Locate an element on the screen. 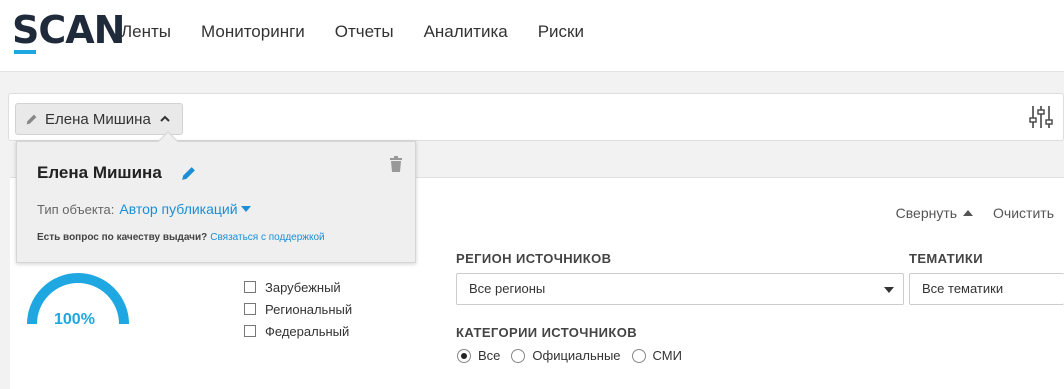 This screenshot has height=389, width=1064. check-foreign: Зарубежный is located at coordinates (298, 287).